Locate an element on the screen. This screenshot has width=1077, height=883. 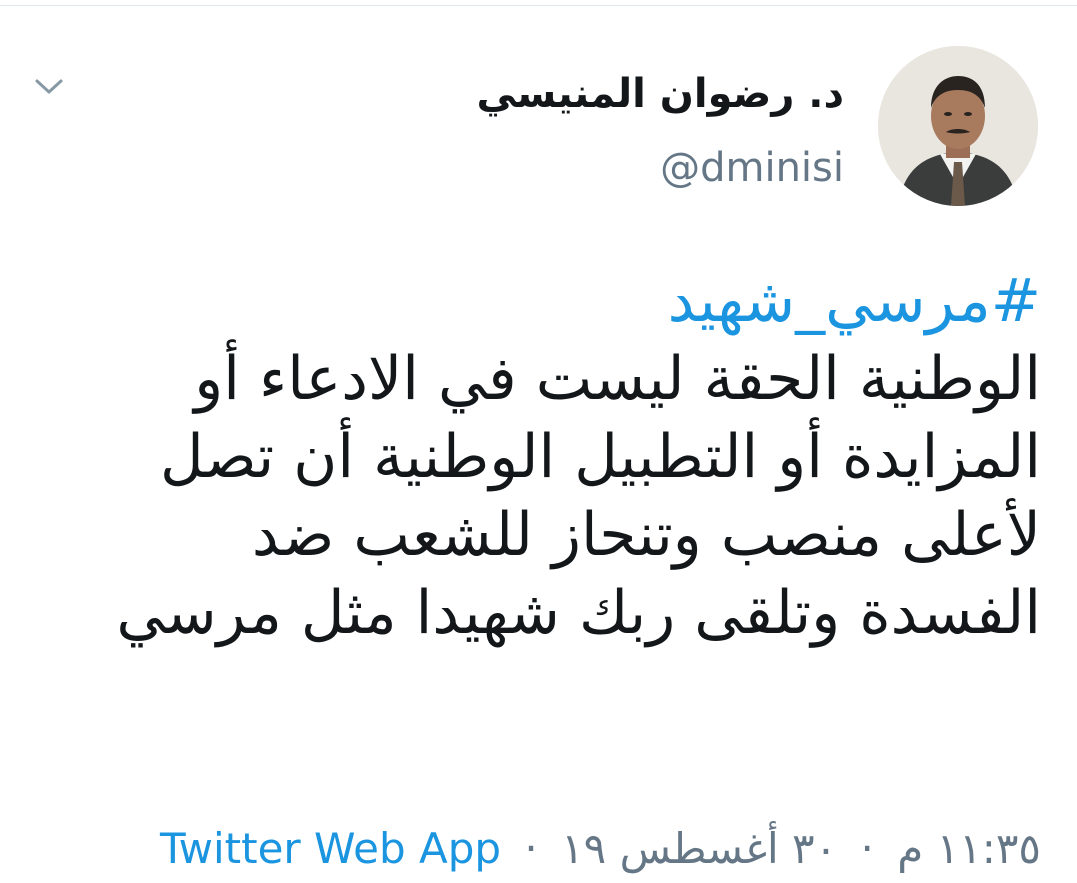
tweet-date: ٣٠ أغسطس ١٩ is located at coordinates (699, 848).